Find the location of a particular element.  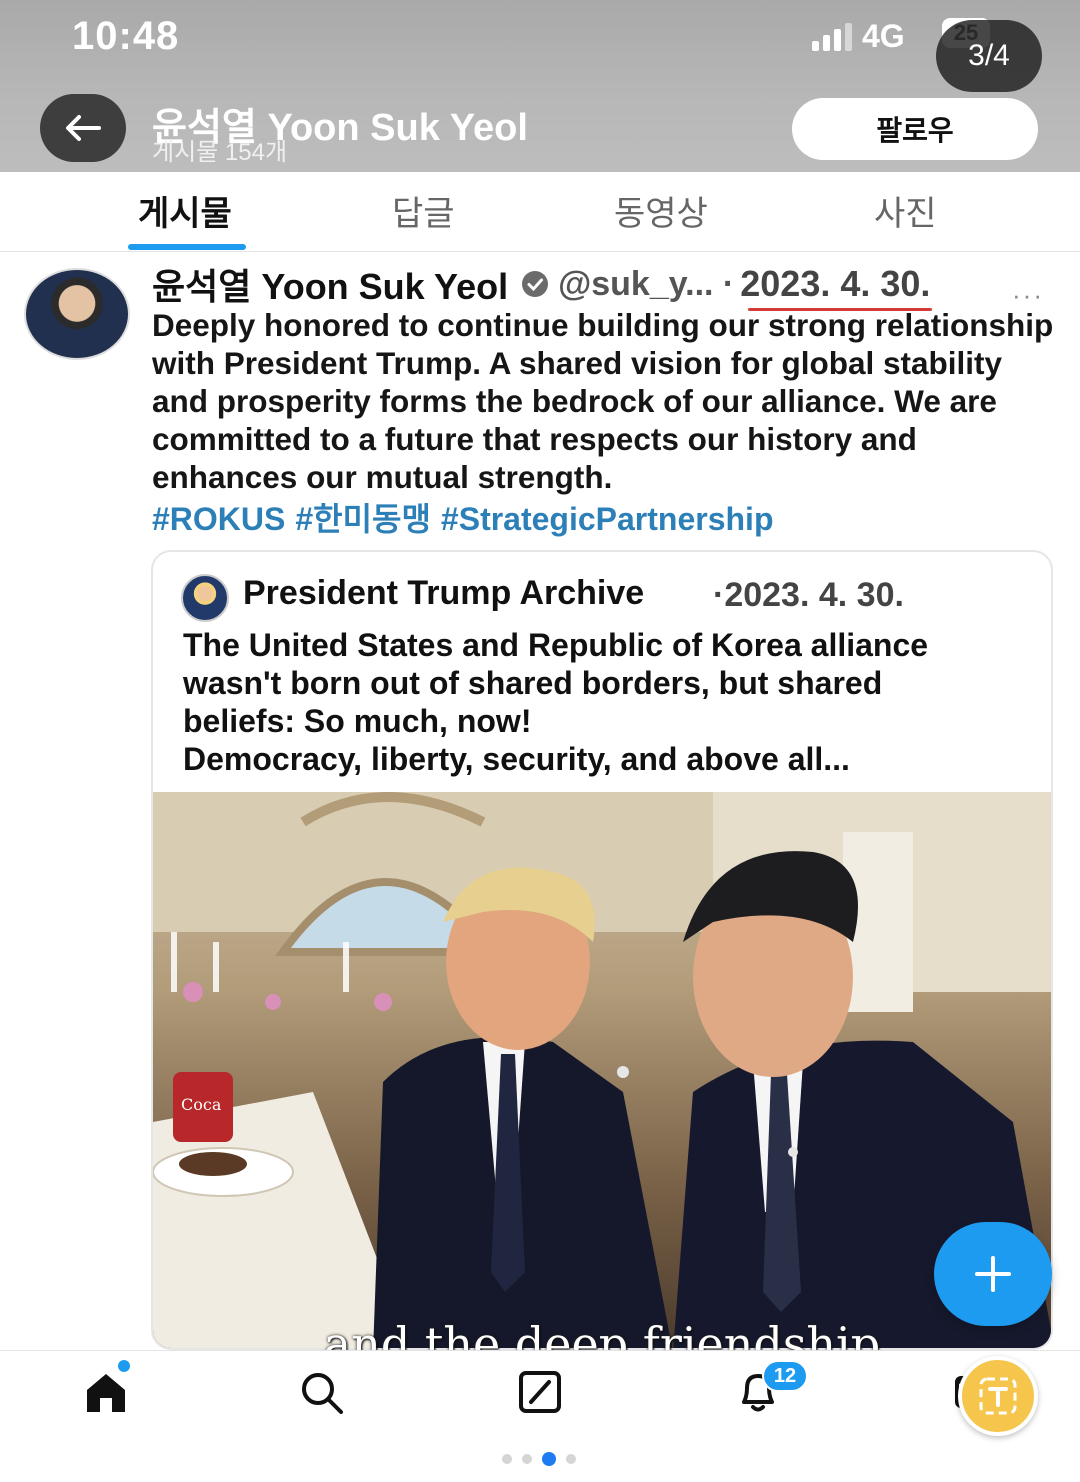

quoted-author-name: President Trump Archive is located at coordinates (444, 593).